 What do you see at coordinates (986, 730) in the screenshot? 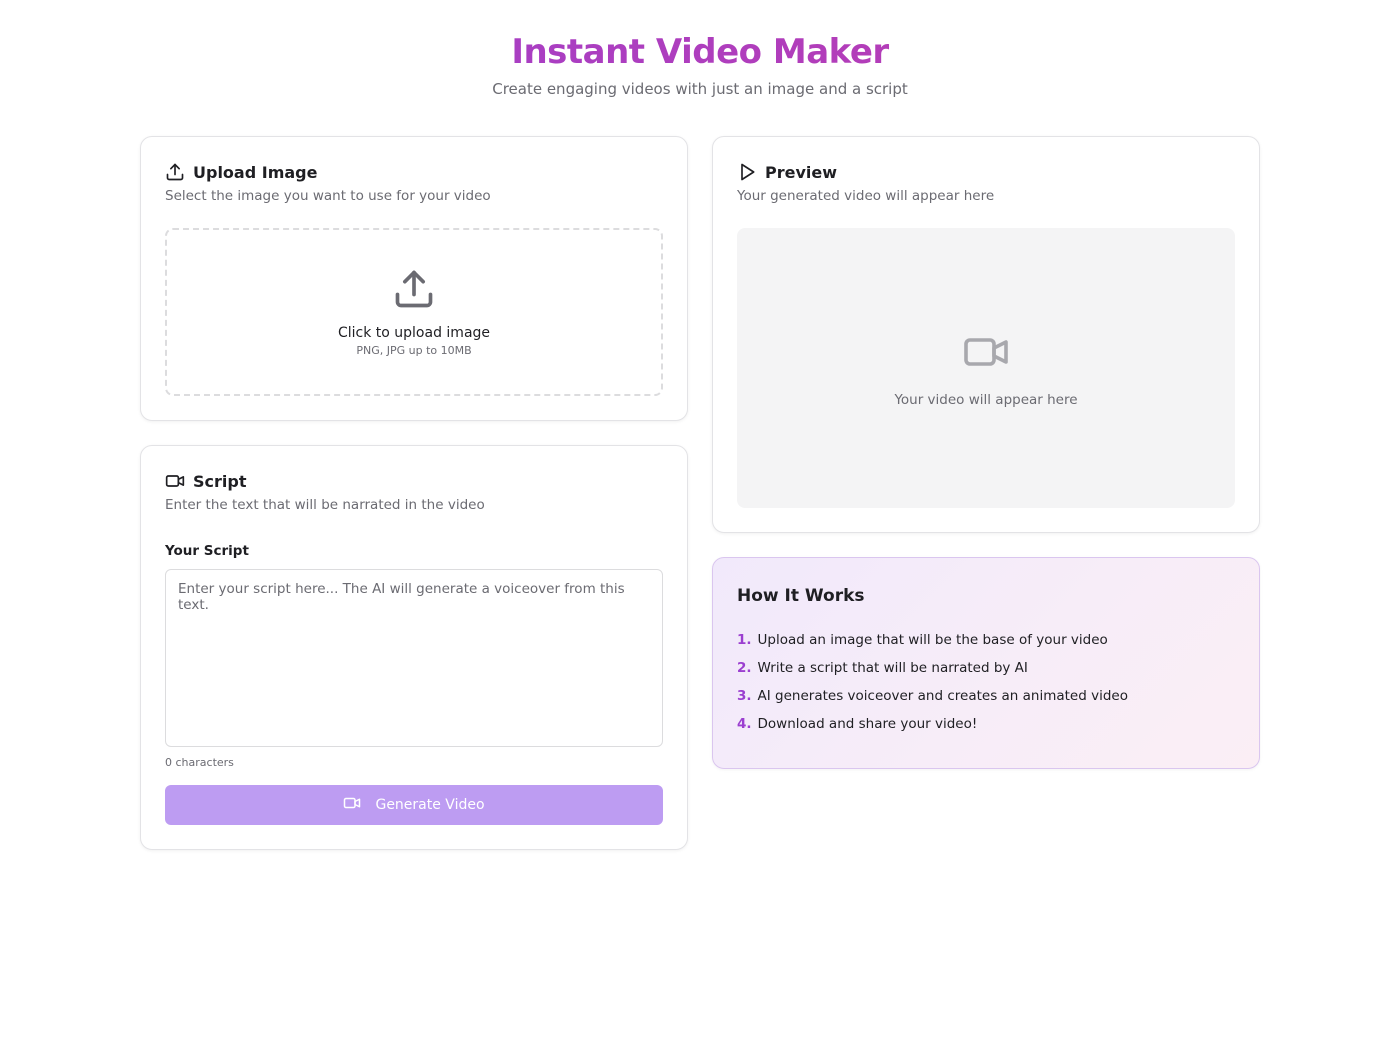
I see `how-it-works-step: 4. Download and share your video!` at bounding box center [986, 730].